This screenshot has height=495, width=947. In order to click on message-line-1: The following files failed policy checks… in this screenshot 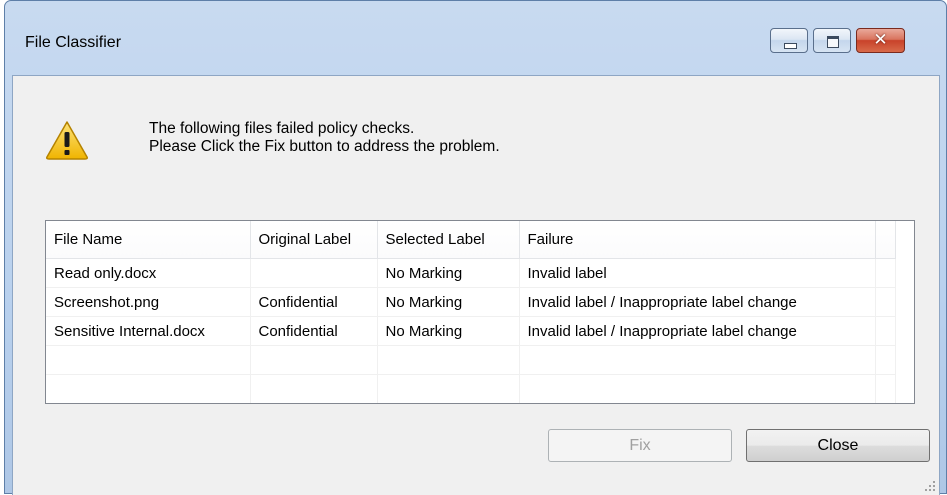, I will do `click(282, 128)`.